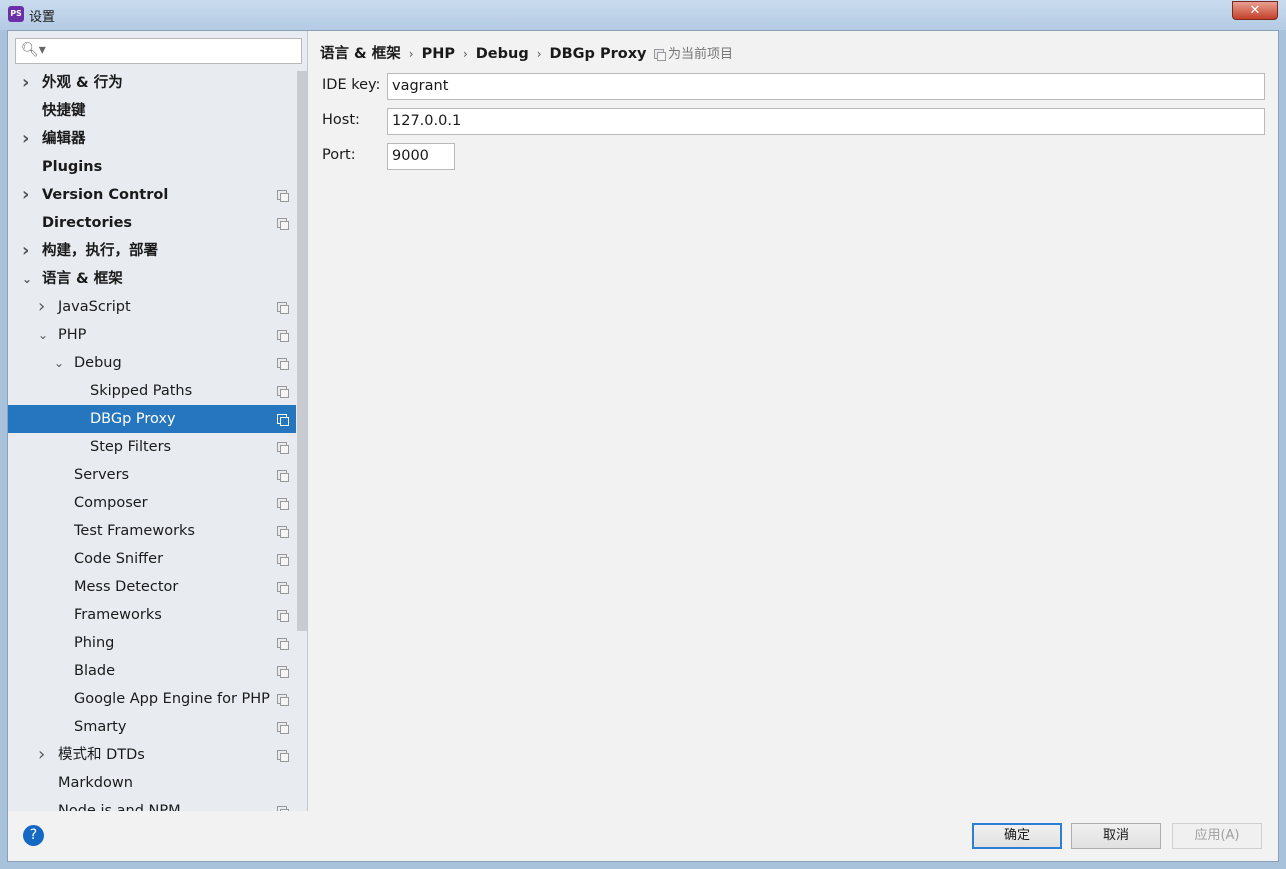 This screenshot has width=1286, height=869. I want to click on tree-item: ⌄ PHP, so click(152, 335).